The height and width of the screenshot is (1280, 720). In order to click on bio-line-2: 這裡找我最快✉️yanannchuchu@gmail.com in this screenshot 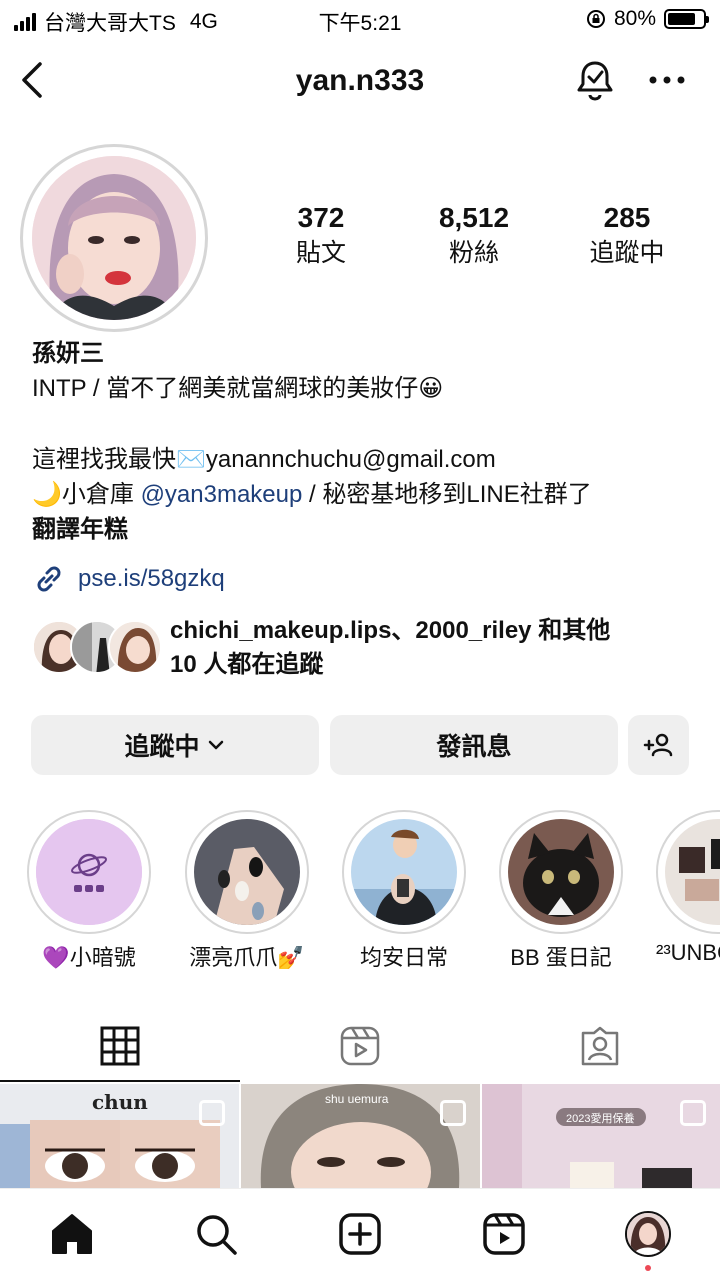, I will do `click(367, 459)`.